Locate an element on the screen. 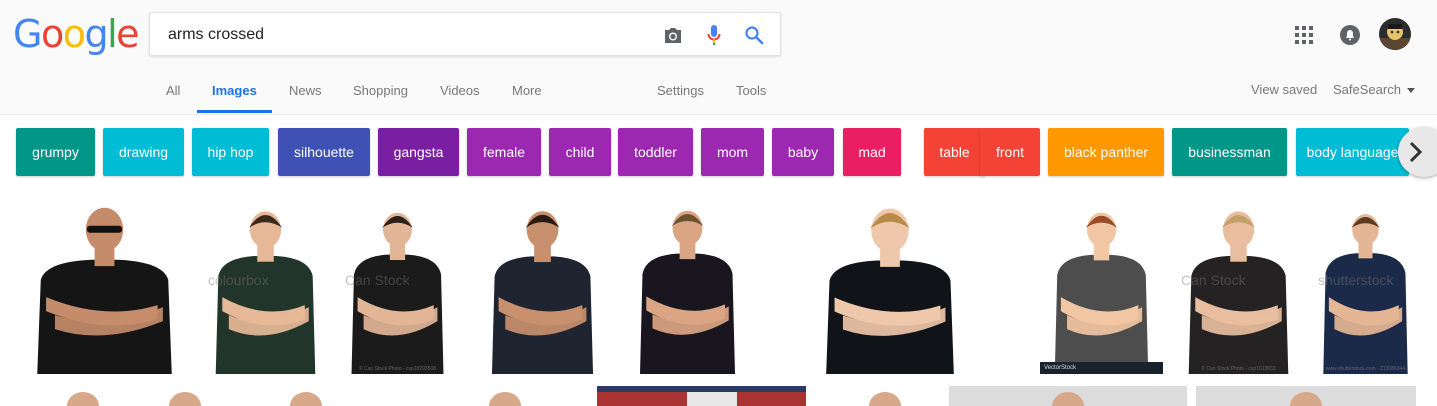  search-box is located at coordinates (465, 34).